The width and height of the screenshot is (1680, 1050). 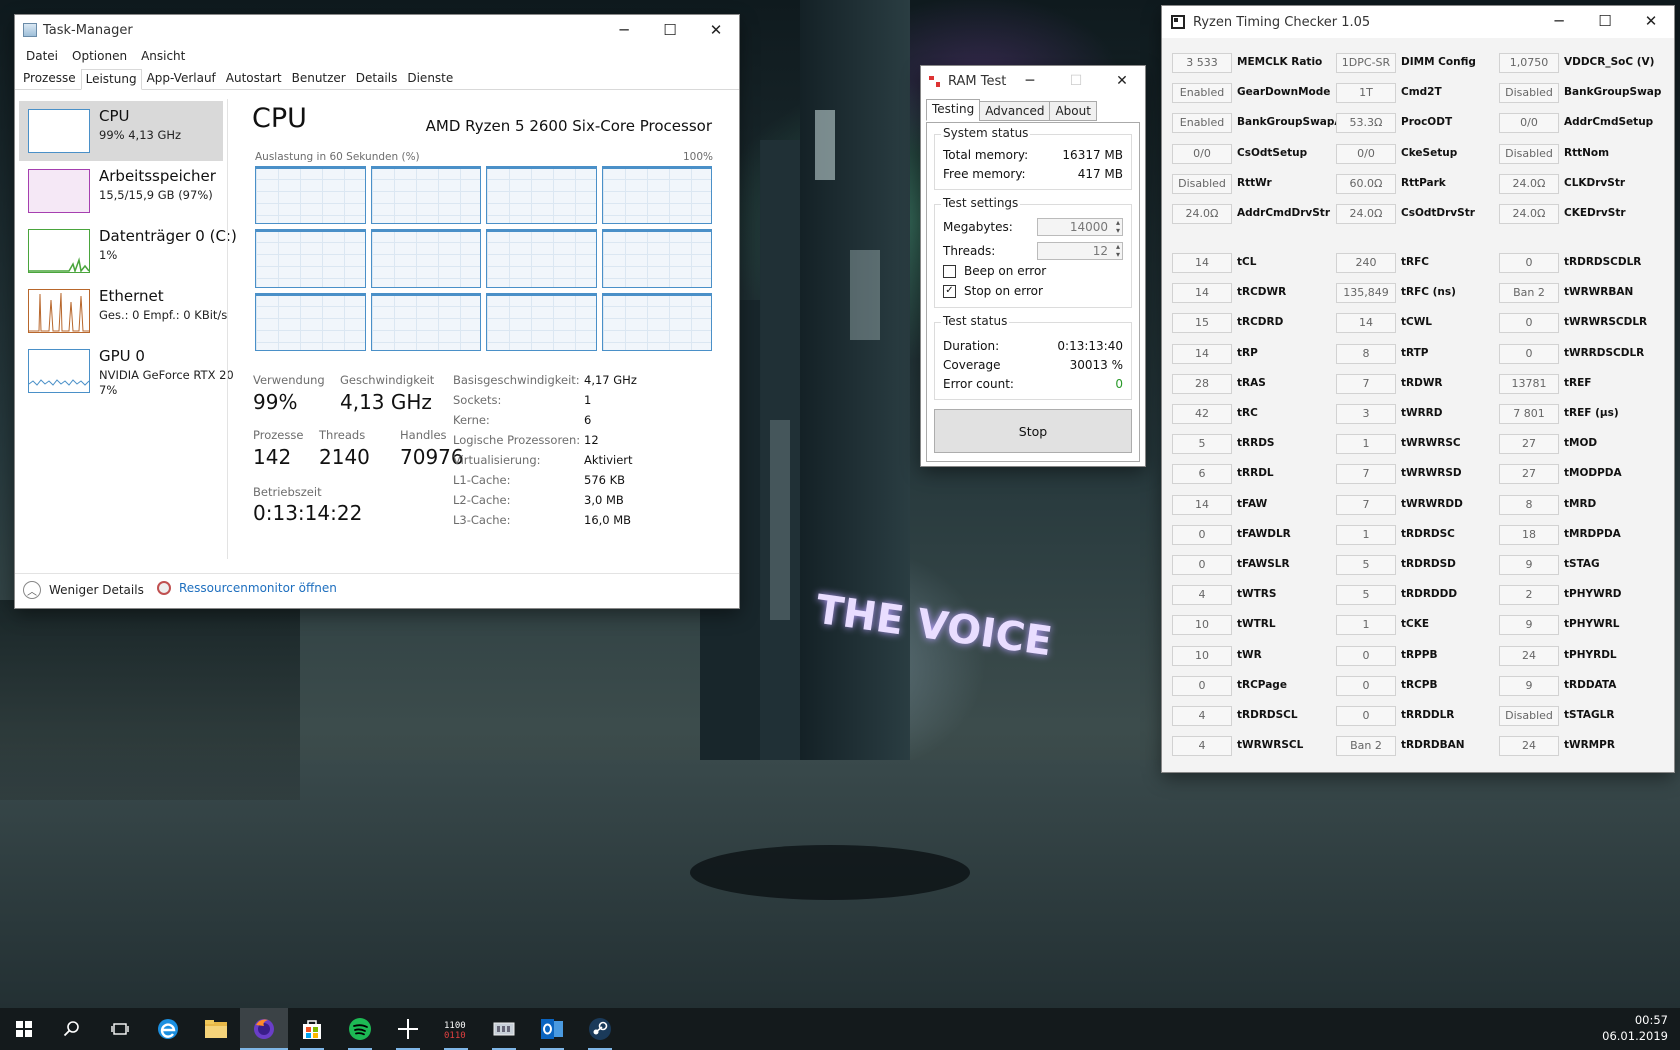 What do you see at coordinates (608, 460) in the screenshot?
I see `spec-value: Aktiviert` at bounding box center [608, 460].